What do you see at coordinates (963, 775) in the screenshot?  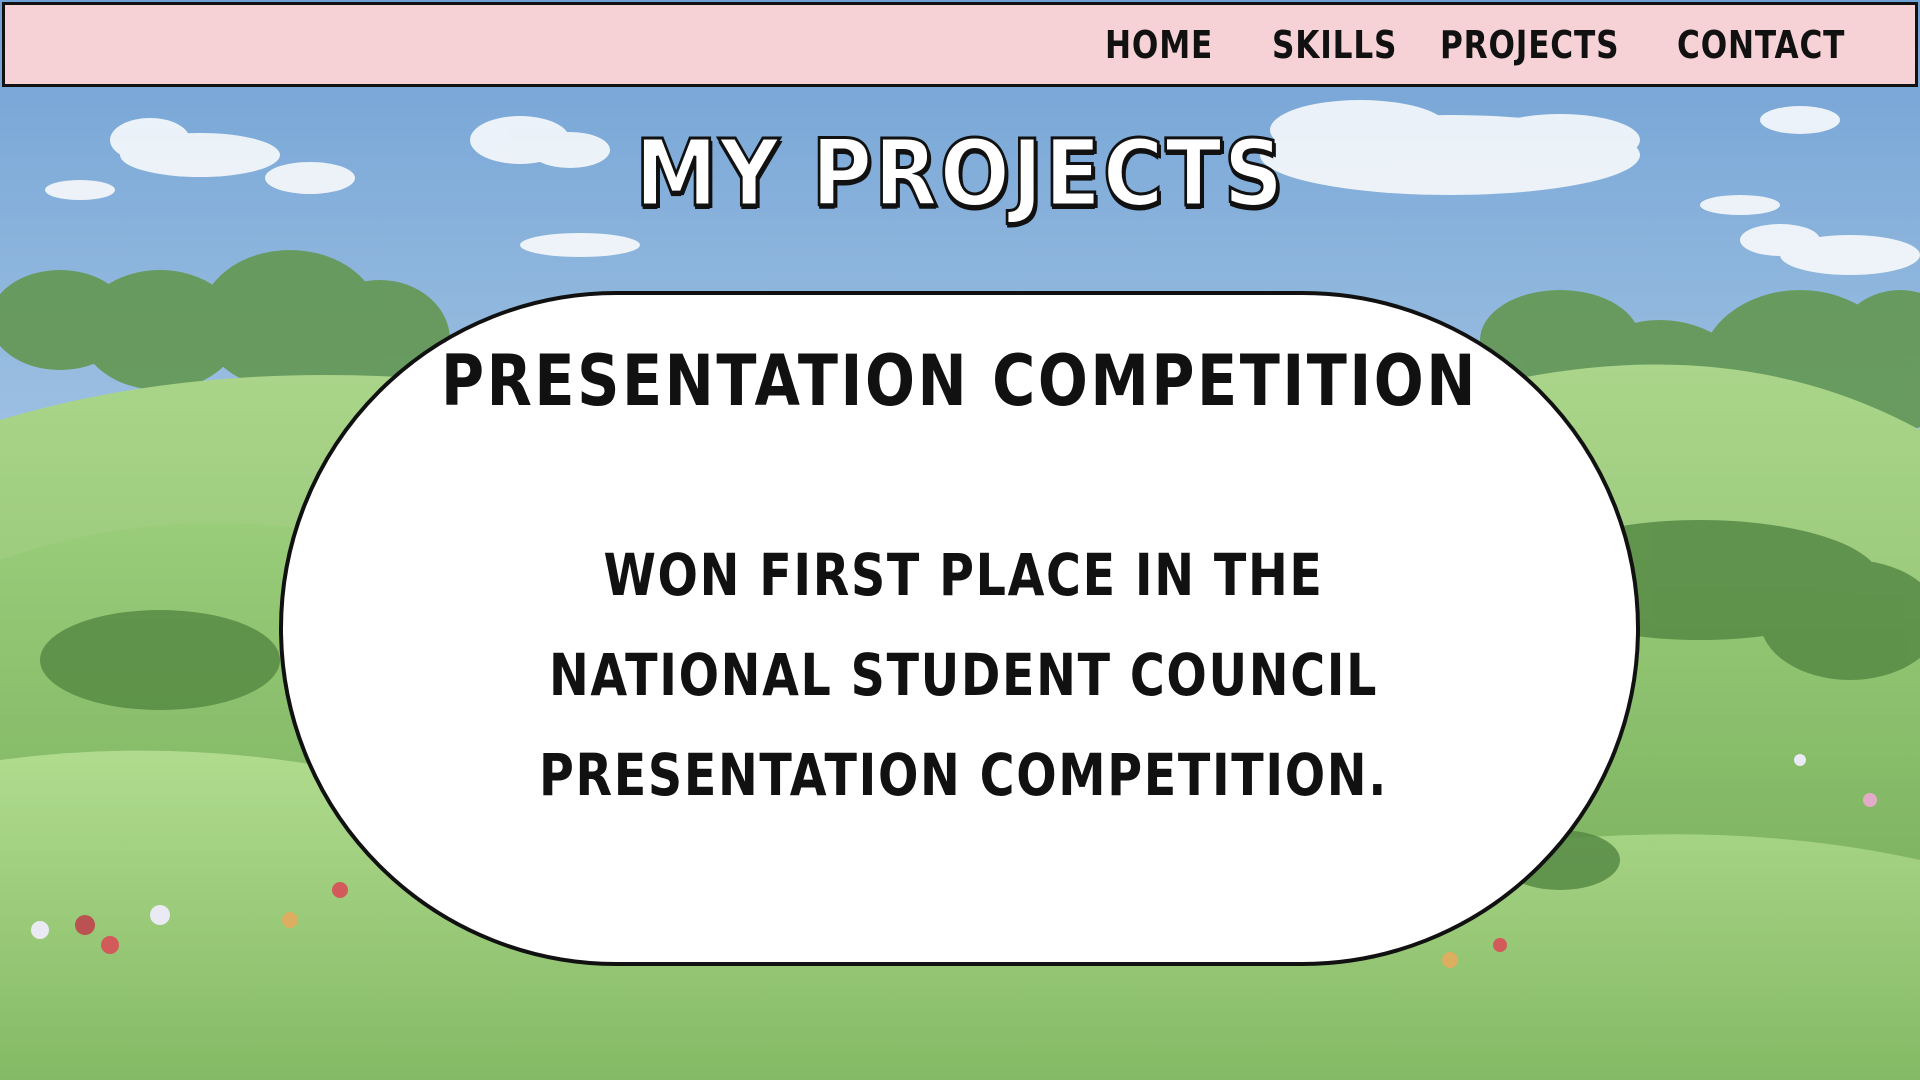 I see `project-description-line: PRESENTATION COMPETITION.` at bounding box center [963, 775].